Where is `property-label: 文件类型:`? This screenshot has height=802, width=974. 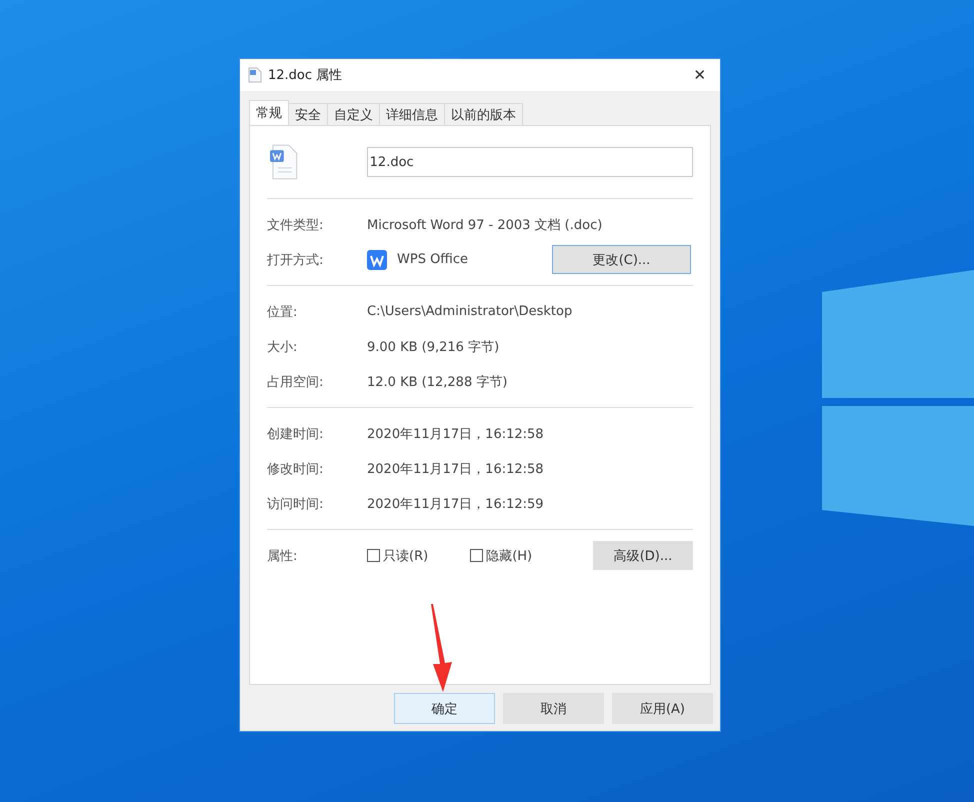 property-label: 文件类型: is located at coordinates (295, 225).